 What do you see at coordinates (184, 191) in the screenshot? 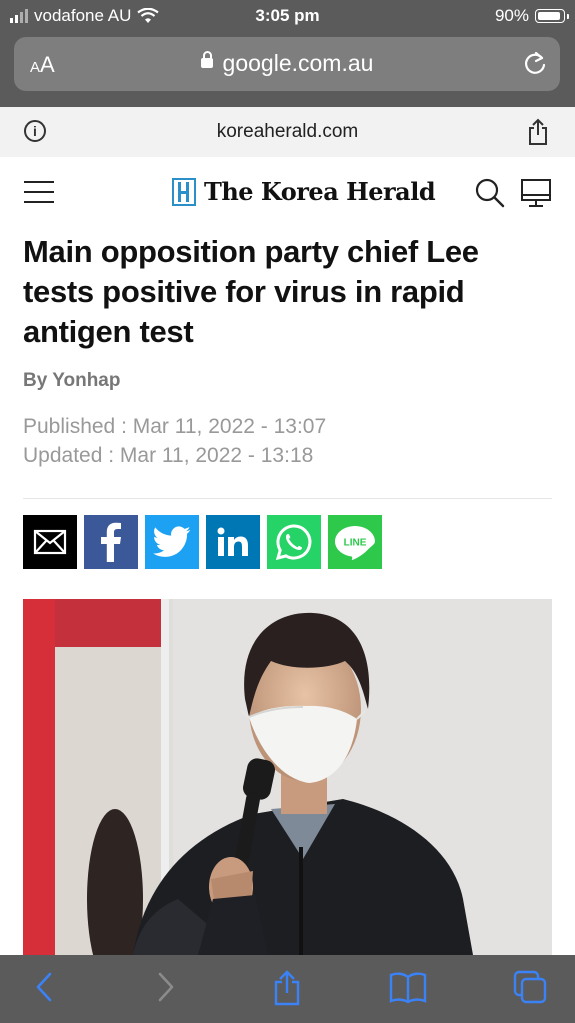
I see `herald-logo-icon` at bounding box center [184, 191].